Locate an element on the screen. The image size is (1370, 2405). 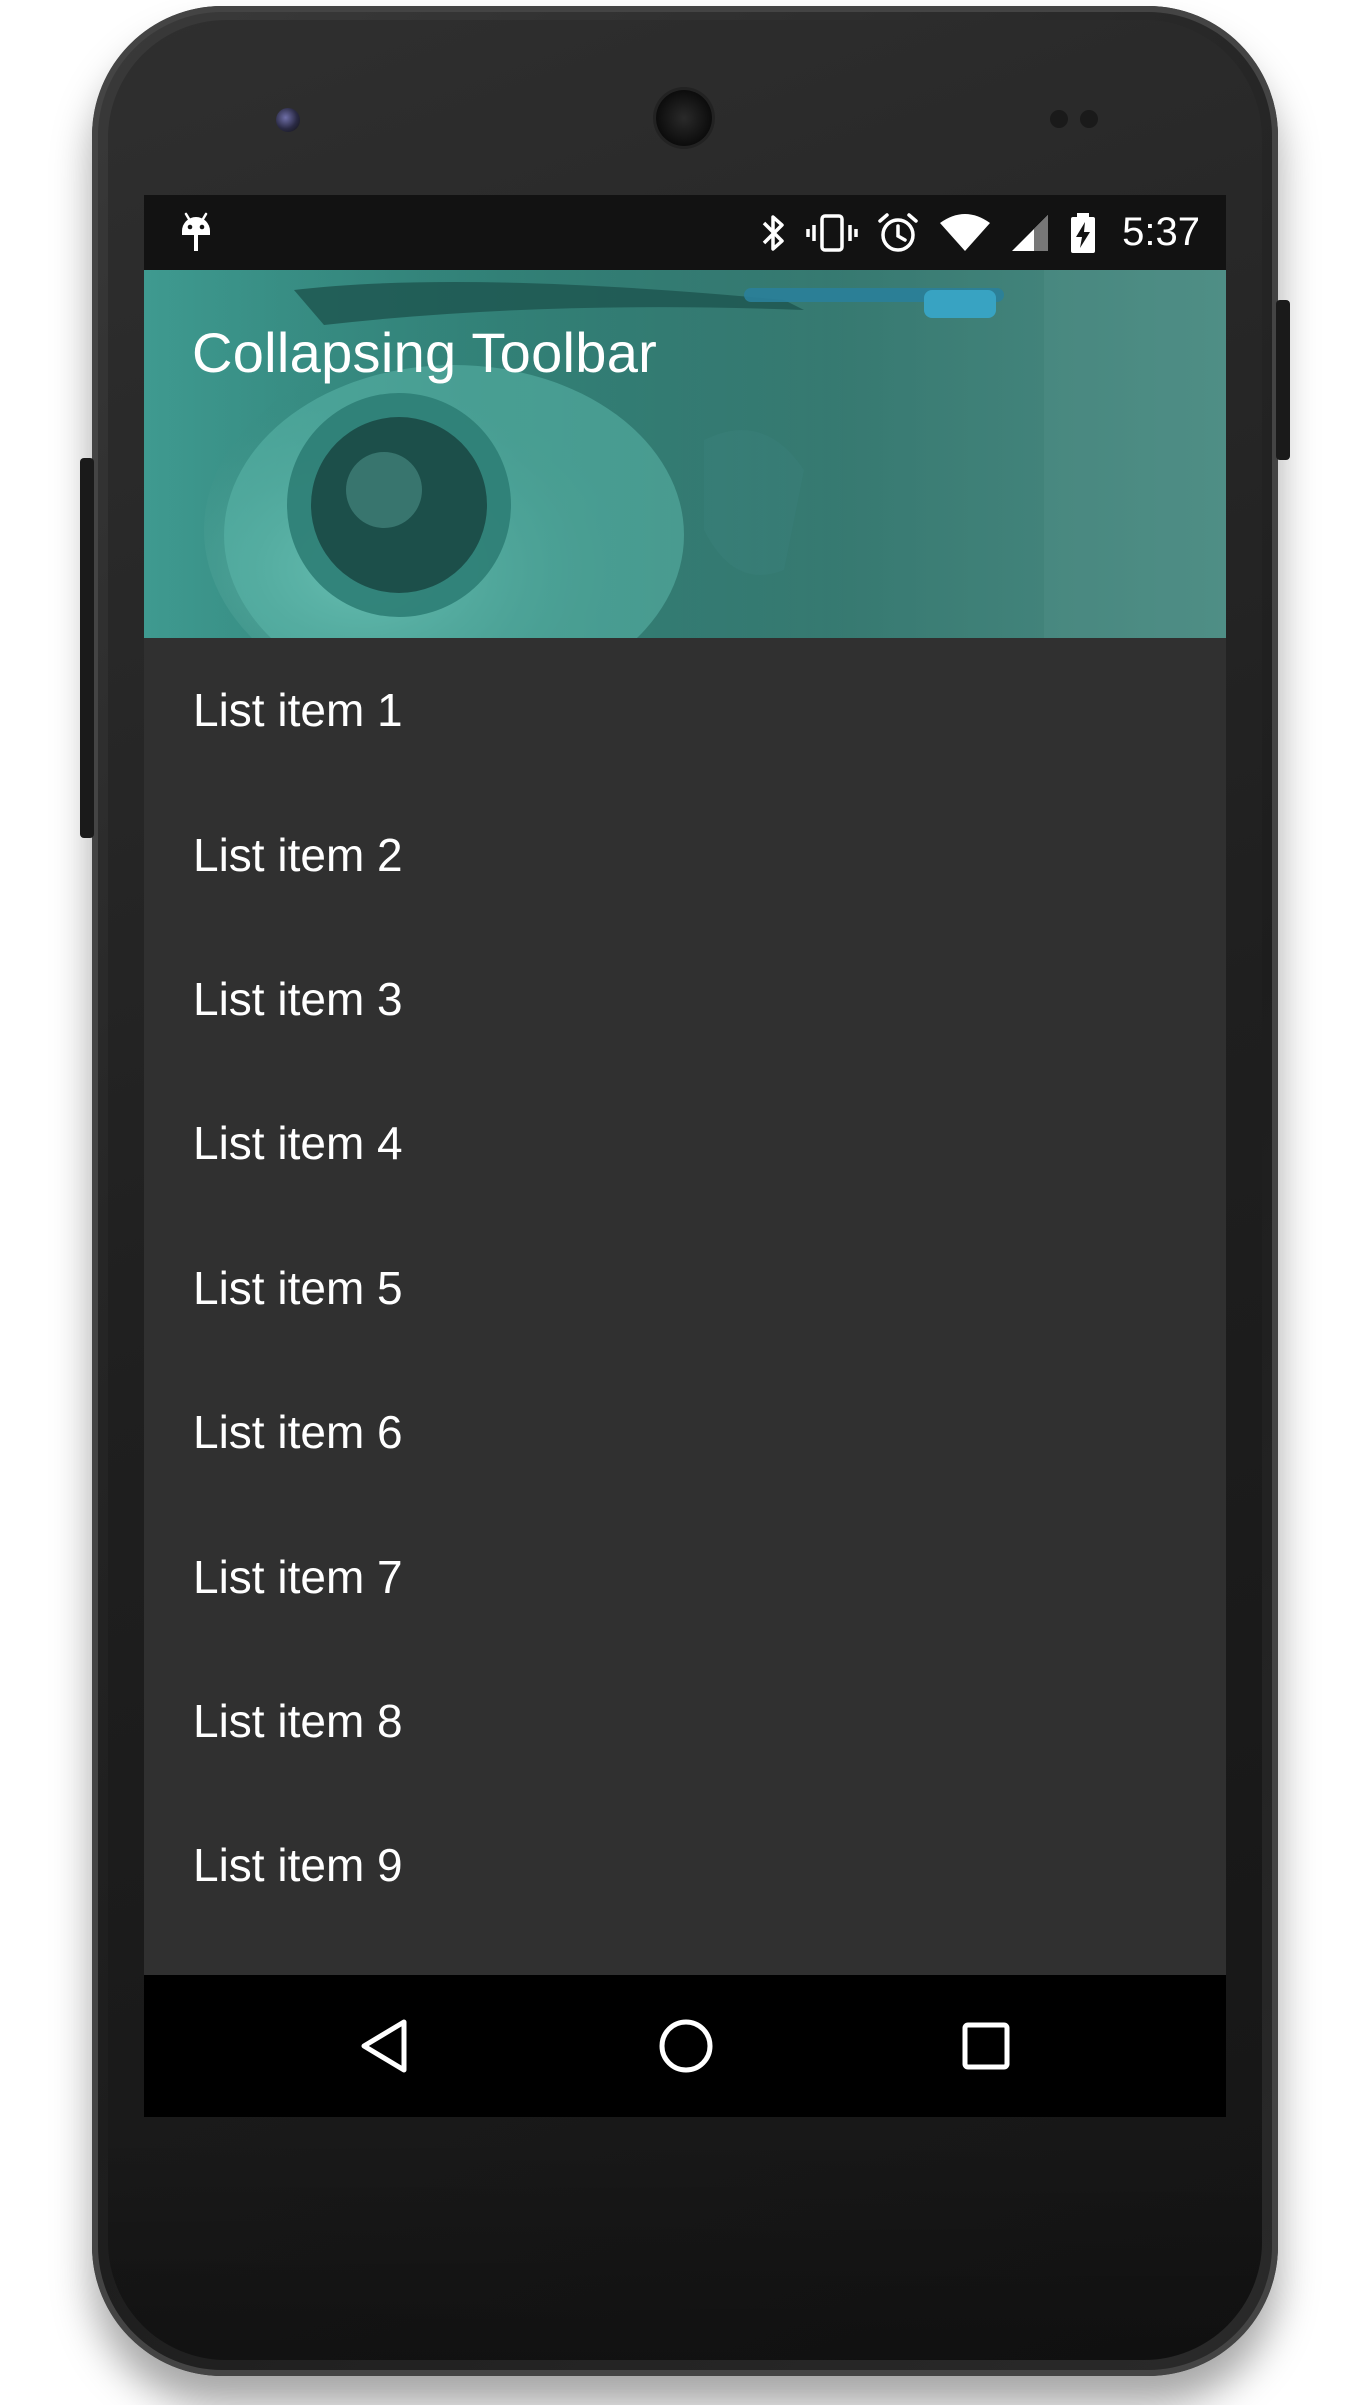
proximity-sensor is located at coordinates (1059, 119).